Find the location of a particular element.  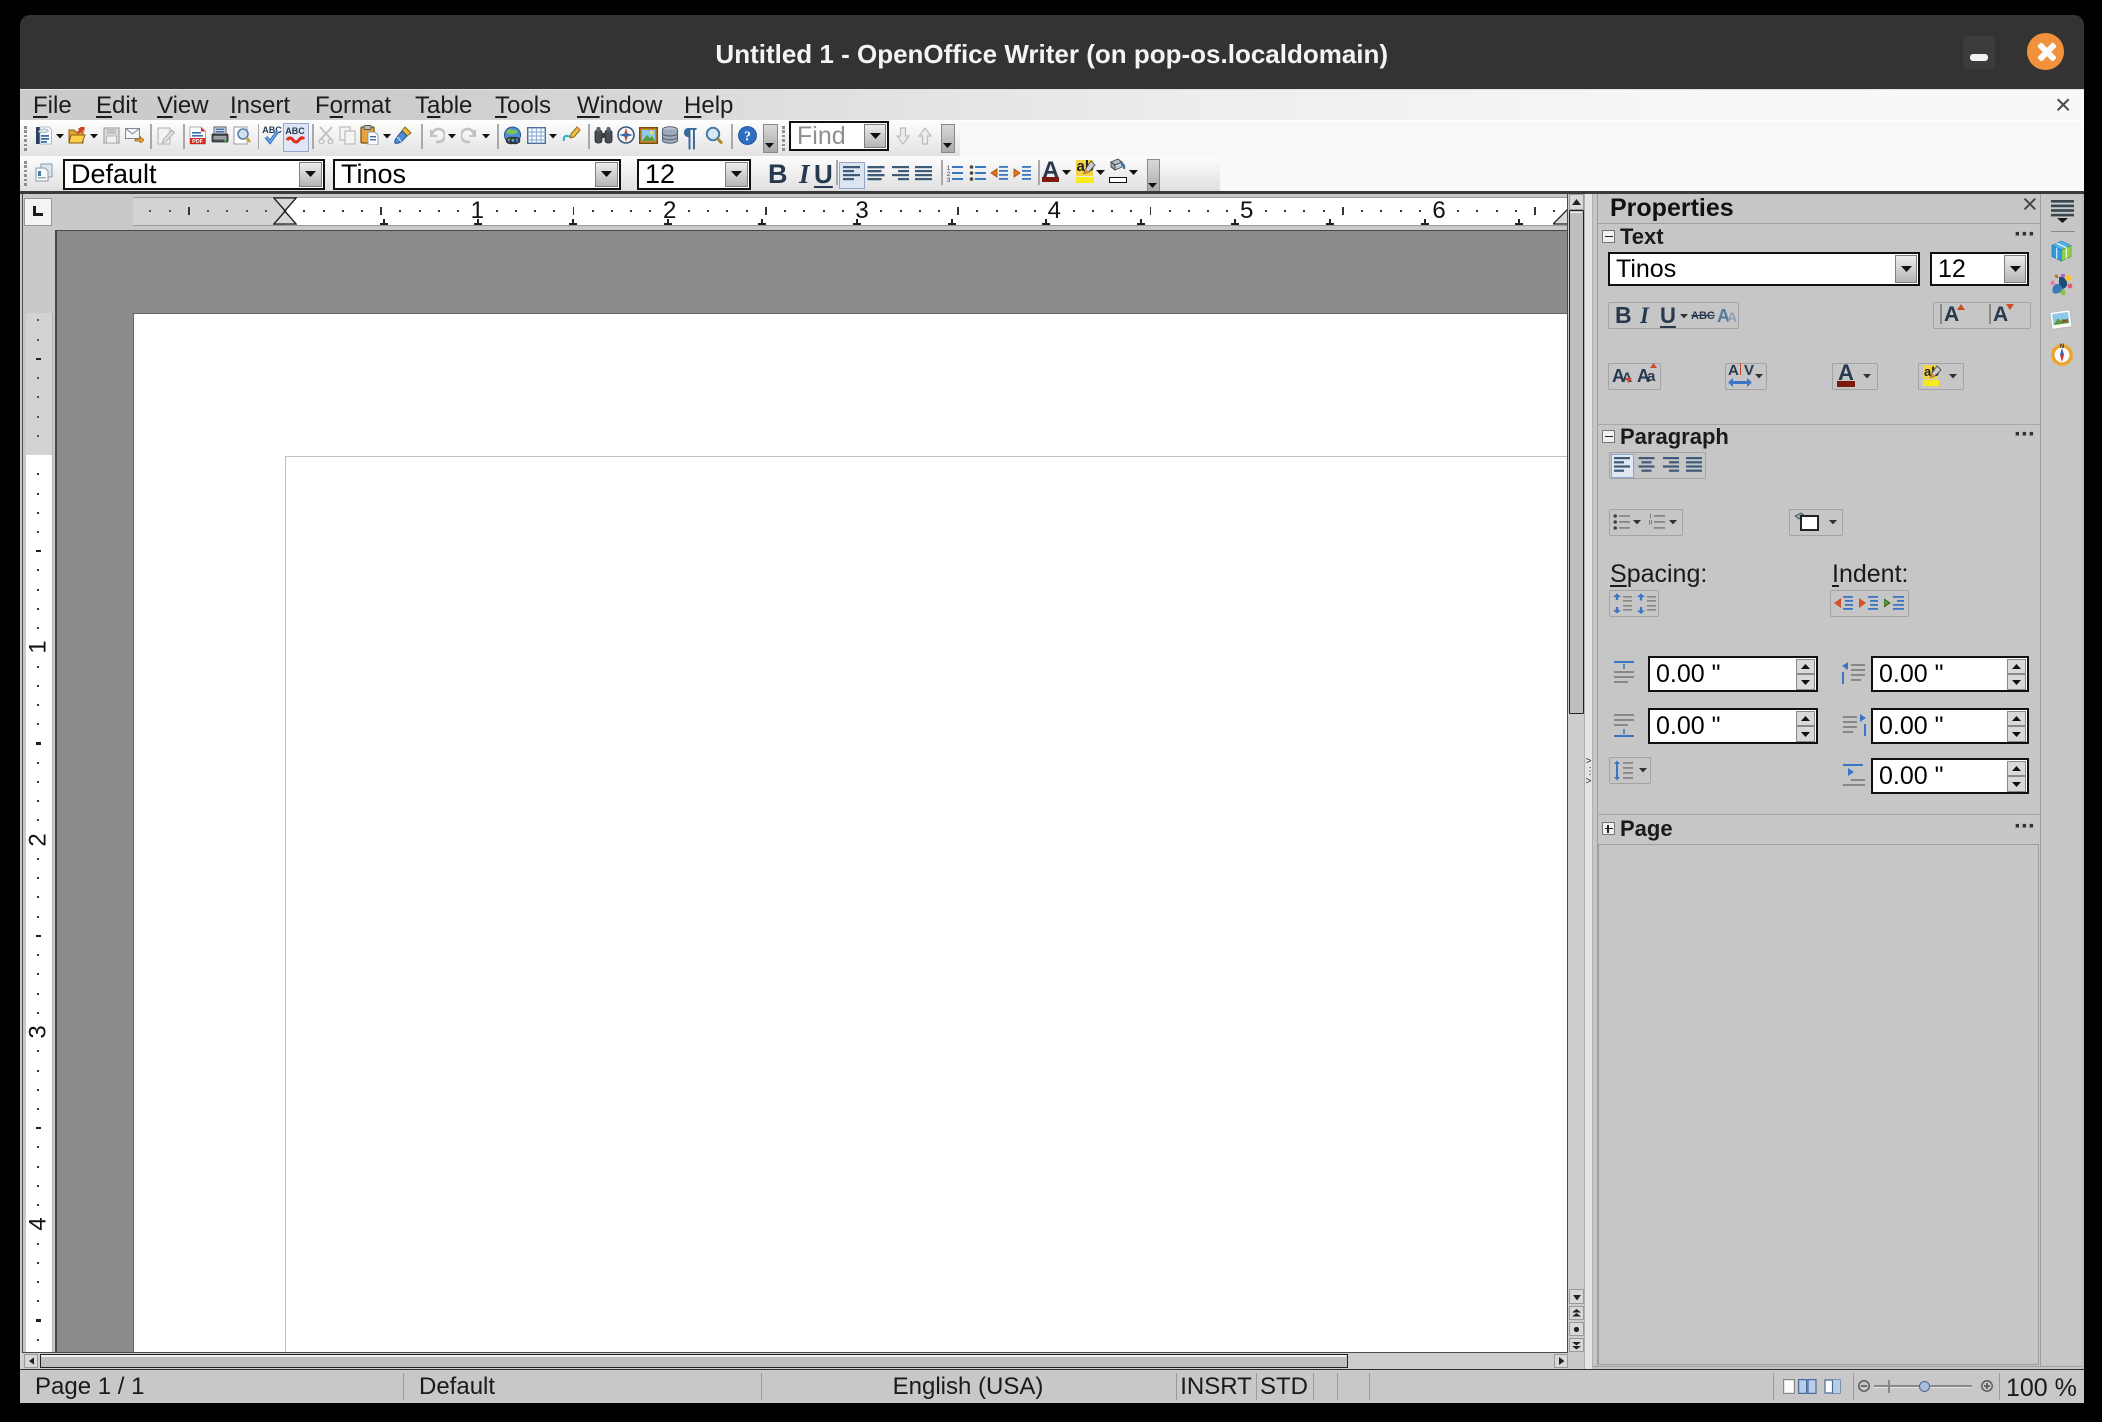

svg-text: PDF is located at coordinates (197, 142).